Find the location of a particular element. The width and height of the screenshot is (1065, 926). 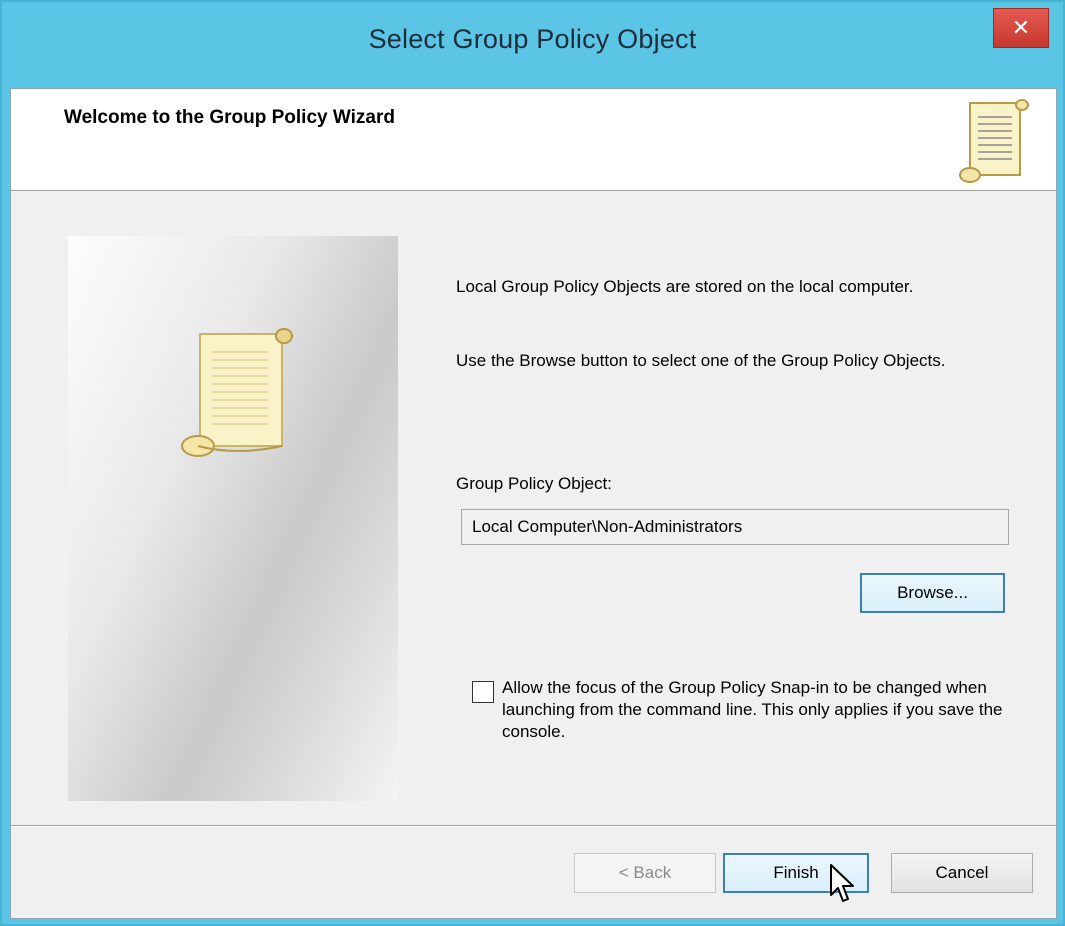

allow-focus-change-checkbox is located at coordinates (483, 692).